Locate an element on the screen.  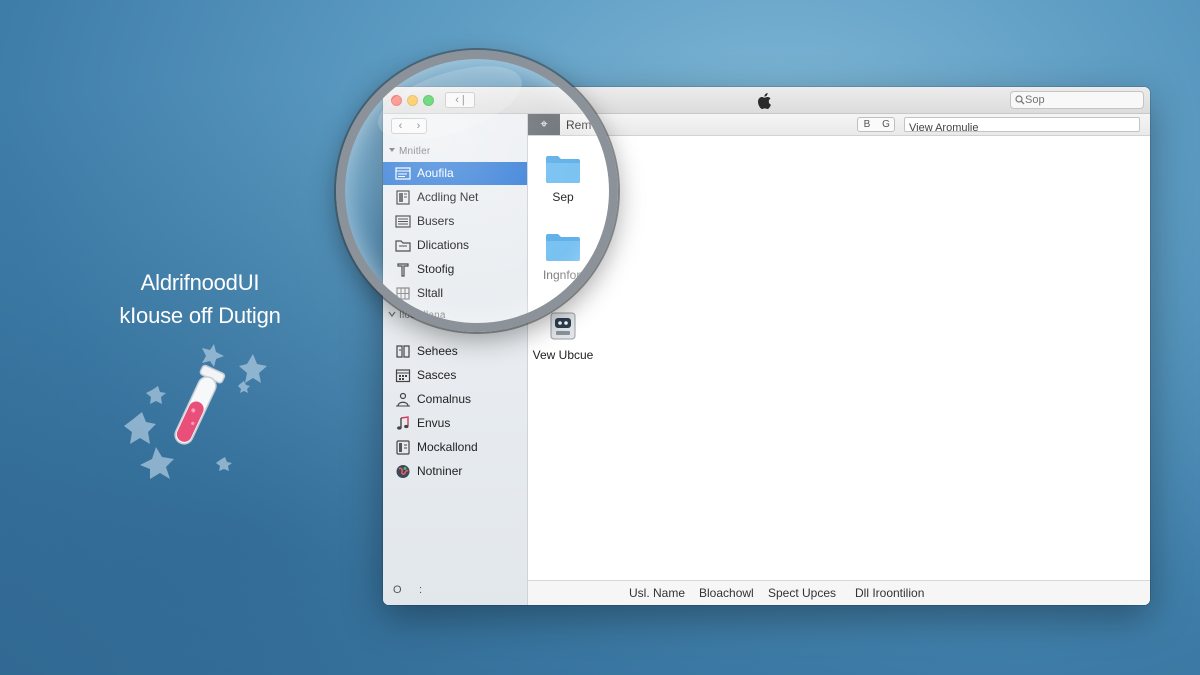
close-button is located at coordinates (396, 100).